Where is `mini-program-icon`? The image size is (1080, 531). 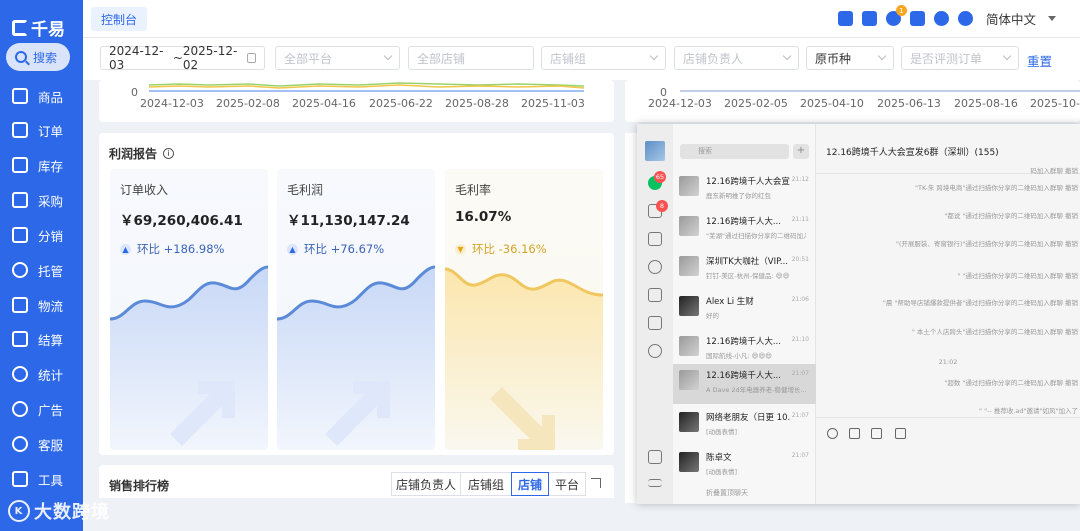
mini-program-icon is located at coordinates (655, 295).